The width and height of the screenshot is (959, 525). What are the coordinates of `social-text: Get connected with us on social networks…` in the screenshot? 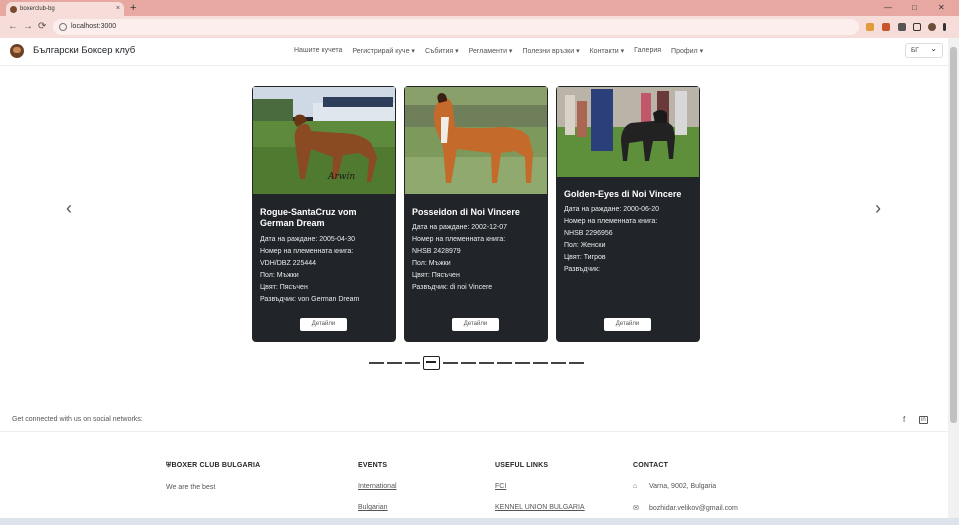 It's located at (77, 419).